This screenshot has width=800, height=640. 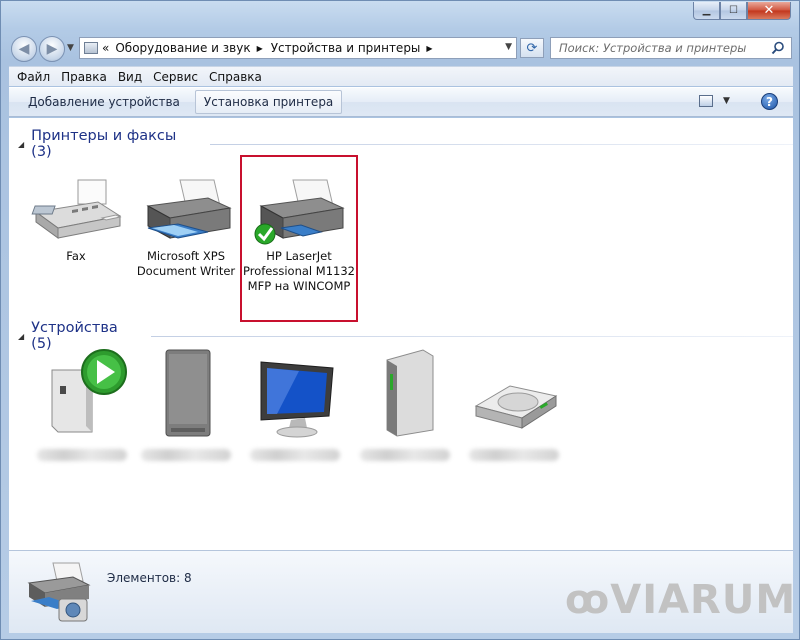 I want to click on group-header-printers: ◢ Принтеры и факсы (3), so click(x=401, y=144).